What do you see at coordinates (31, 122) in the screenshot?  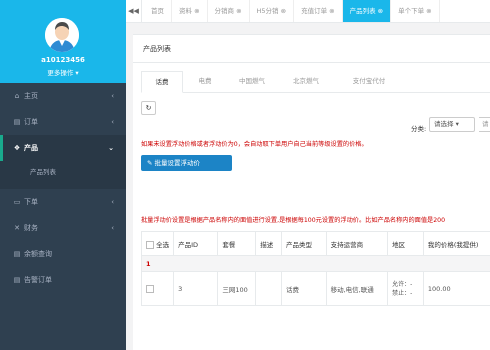 I see `sidebar-item-label: 订单` at bounding box center [31, 122].